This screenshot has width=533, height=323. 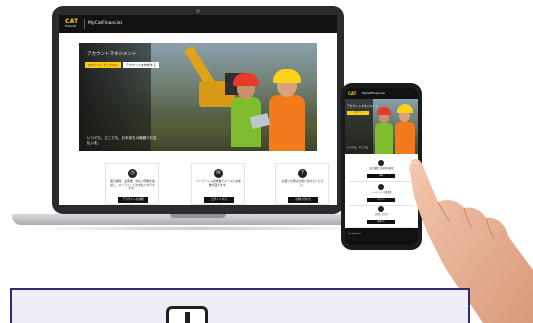 I want to click on document-icon, so click(x=187, y=314).